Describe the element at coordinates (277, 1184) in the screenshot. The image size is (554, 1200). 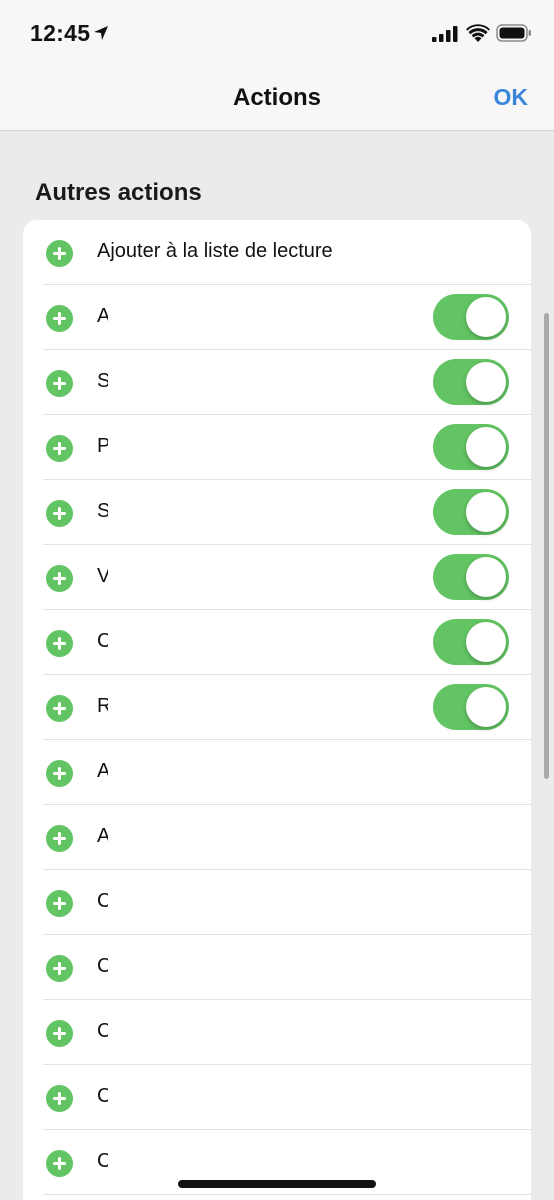
I see `home-indicator` at that location.